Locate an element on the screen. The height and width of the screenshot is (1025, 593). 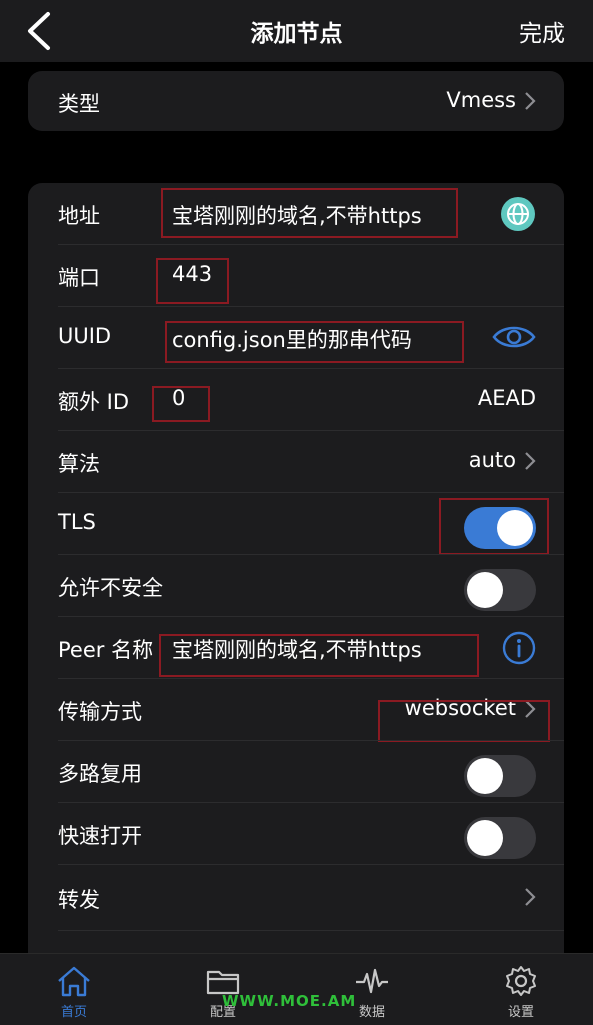
peer-name-label: Peer 名称 is located at coordinates (106, 650).